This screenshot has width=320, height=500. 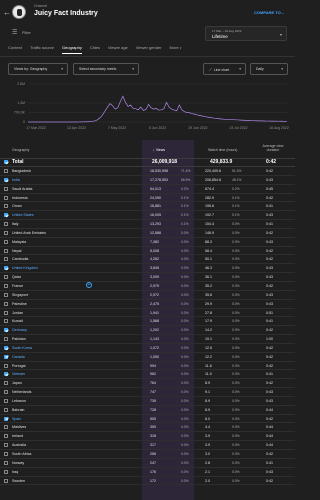 I want to click on tab-viewer-age: Viewer age, so click(x=118, y=48).